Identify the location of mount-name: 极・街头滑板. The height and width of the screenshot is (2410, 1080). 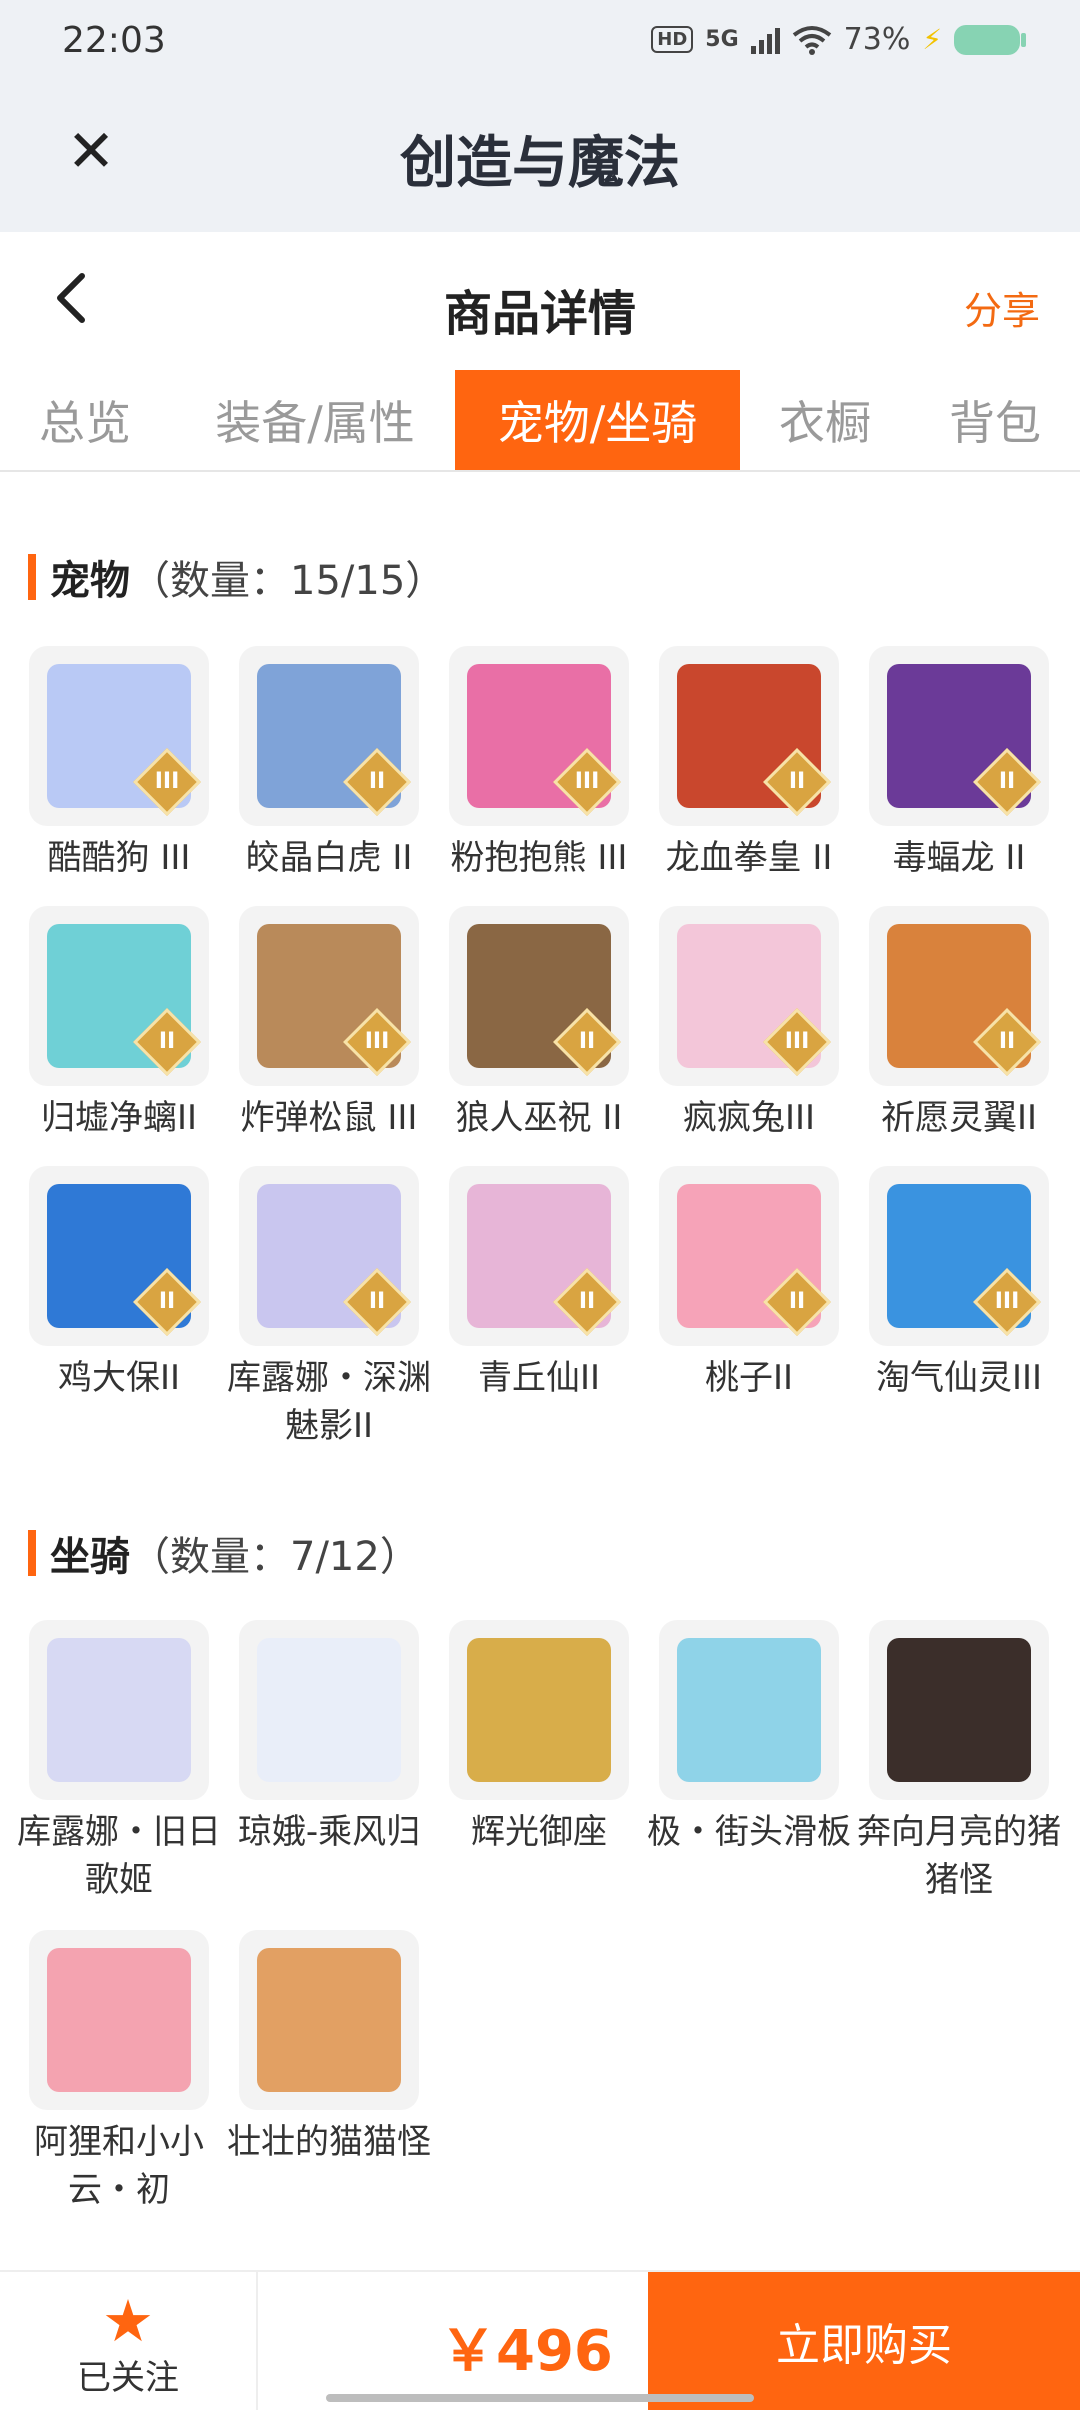
(749, 1832).